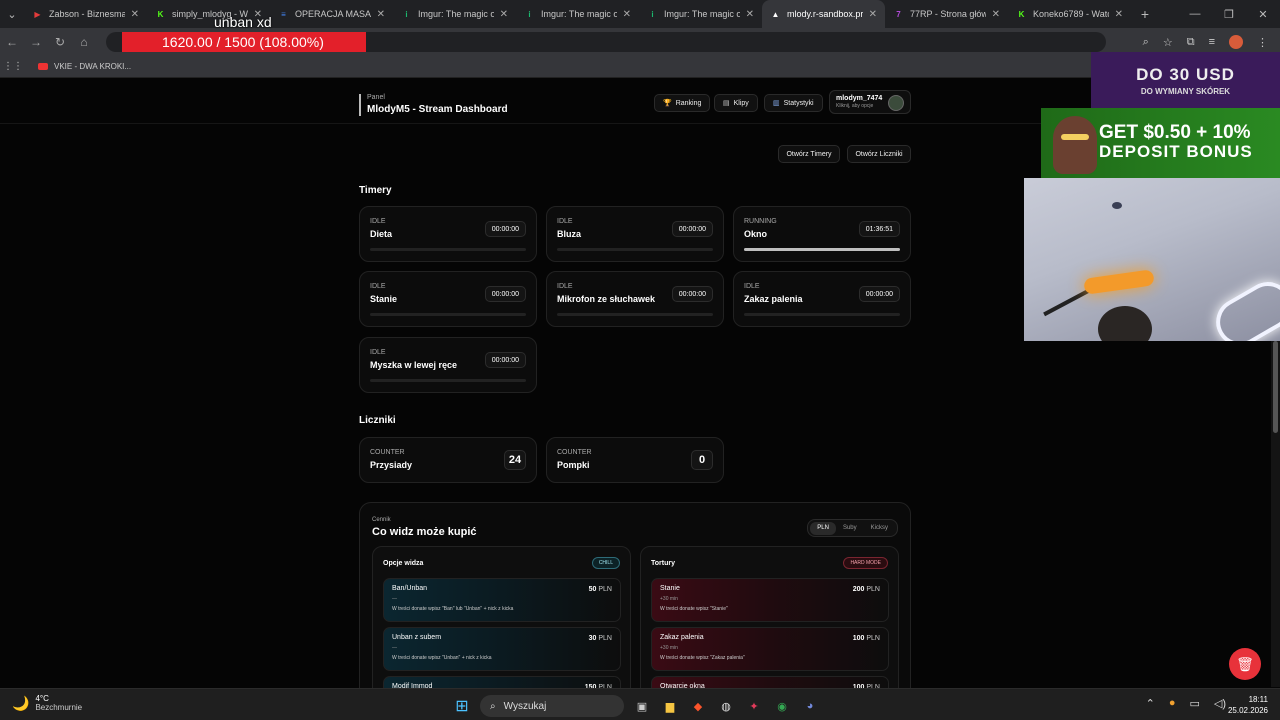  I want to click on tab-title: Zabson - Biznesman, so click(87, 14).